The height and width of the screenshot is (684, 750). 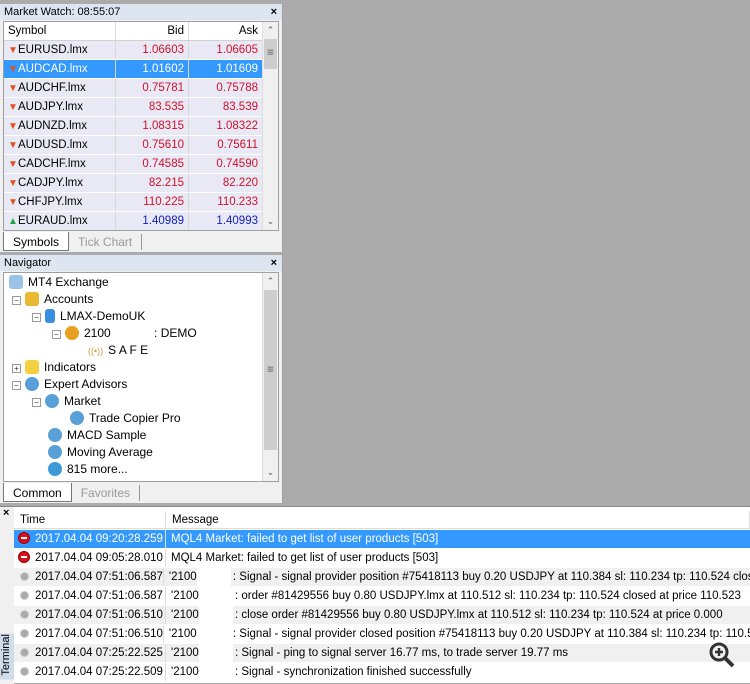 What do you see at coordinates (69, 384) in the screenshot?
I see `tree-item-expert-advisors: − Expert Advisors` at bounding box center [69, 384].